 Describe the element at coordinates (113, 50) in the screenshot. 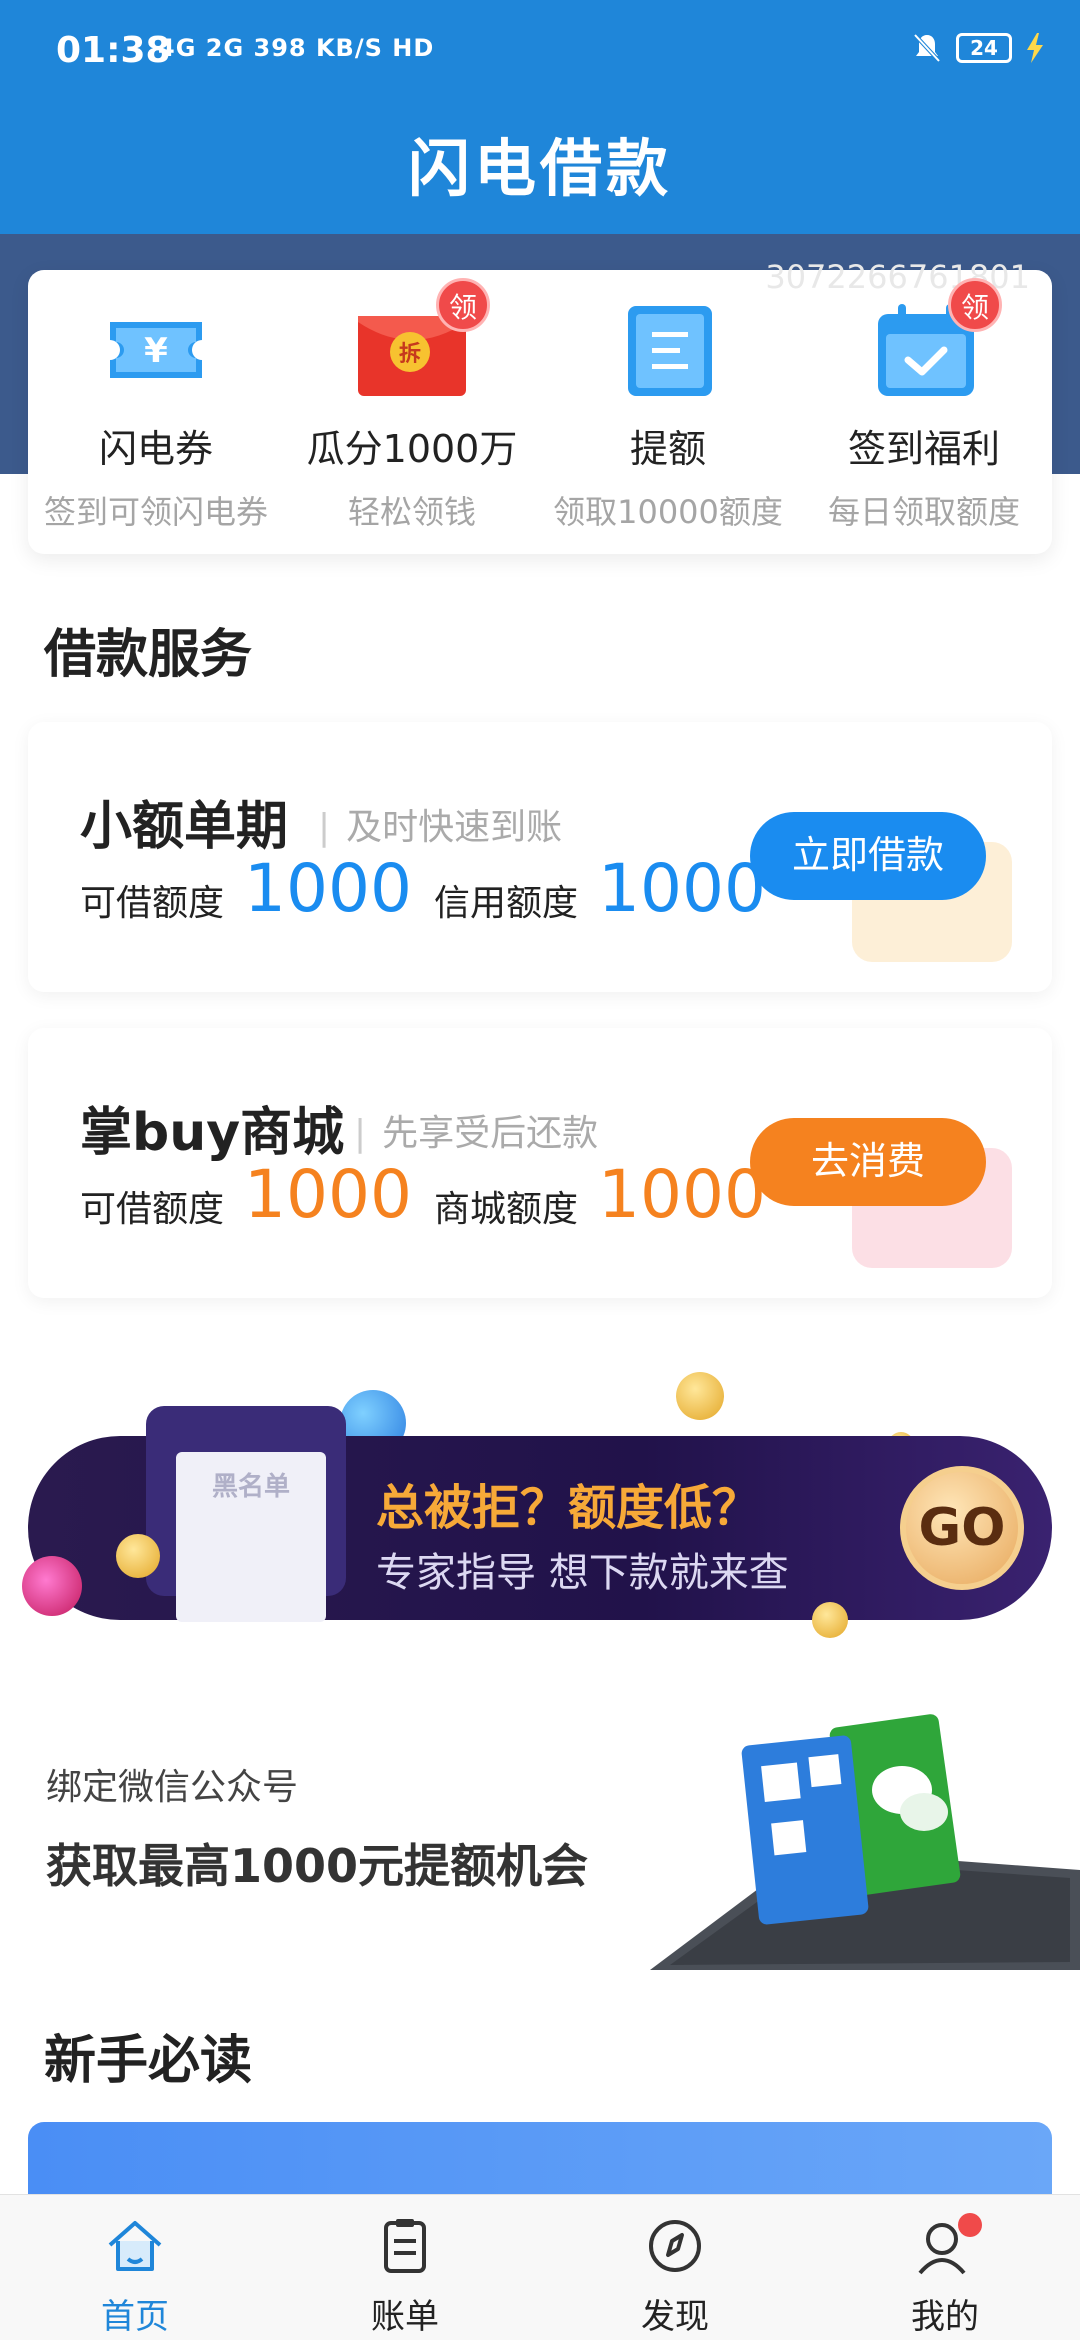

I see `status-time: 01:38` at that location.